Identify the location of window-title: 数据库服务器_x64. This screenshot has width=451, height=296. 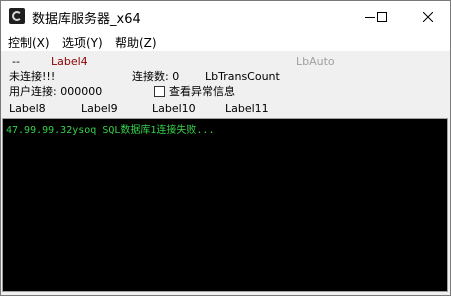
(86, 19).